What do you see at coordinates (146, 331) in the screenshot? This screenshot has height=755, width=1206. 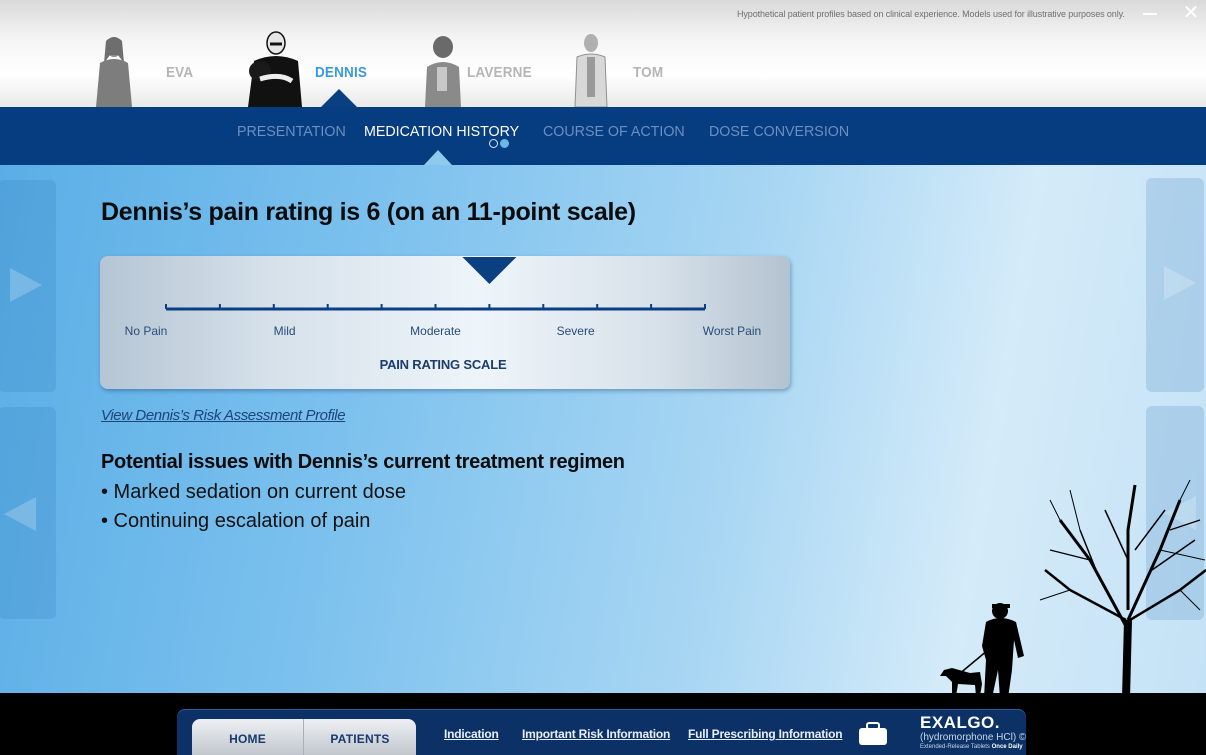 I see `pain-scale-label: No Pain` at bounding box center [146, 331].